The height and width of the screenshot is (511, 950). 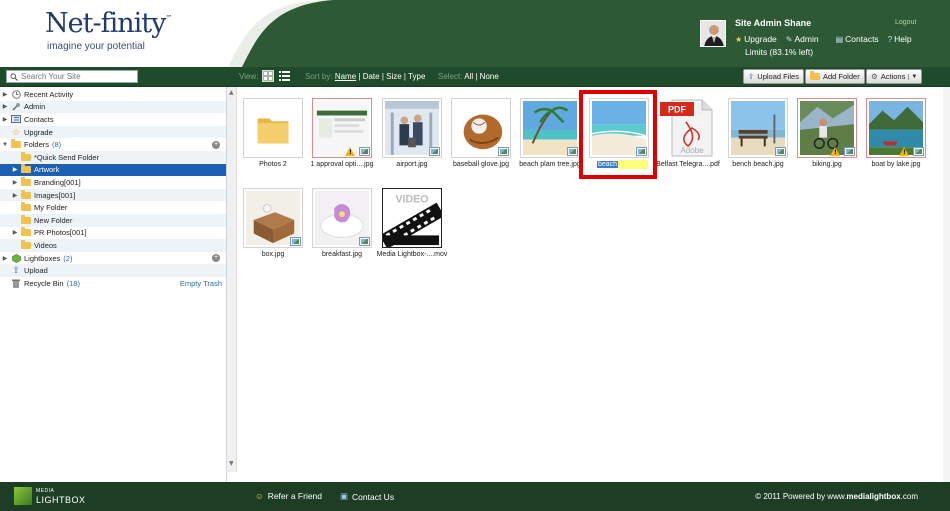 What do you see at coordinates (295, 496) in the screenshot?
I see `refer-label: Refer a Friend` at bounding box center [295, 496].